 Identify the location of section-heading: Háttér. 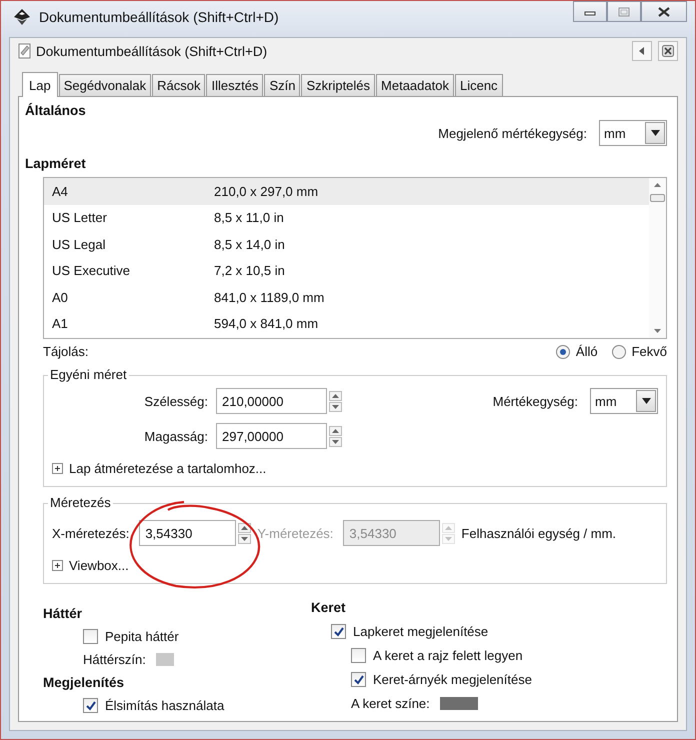
(63, 613).